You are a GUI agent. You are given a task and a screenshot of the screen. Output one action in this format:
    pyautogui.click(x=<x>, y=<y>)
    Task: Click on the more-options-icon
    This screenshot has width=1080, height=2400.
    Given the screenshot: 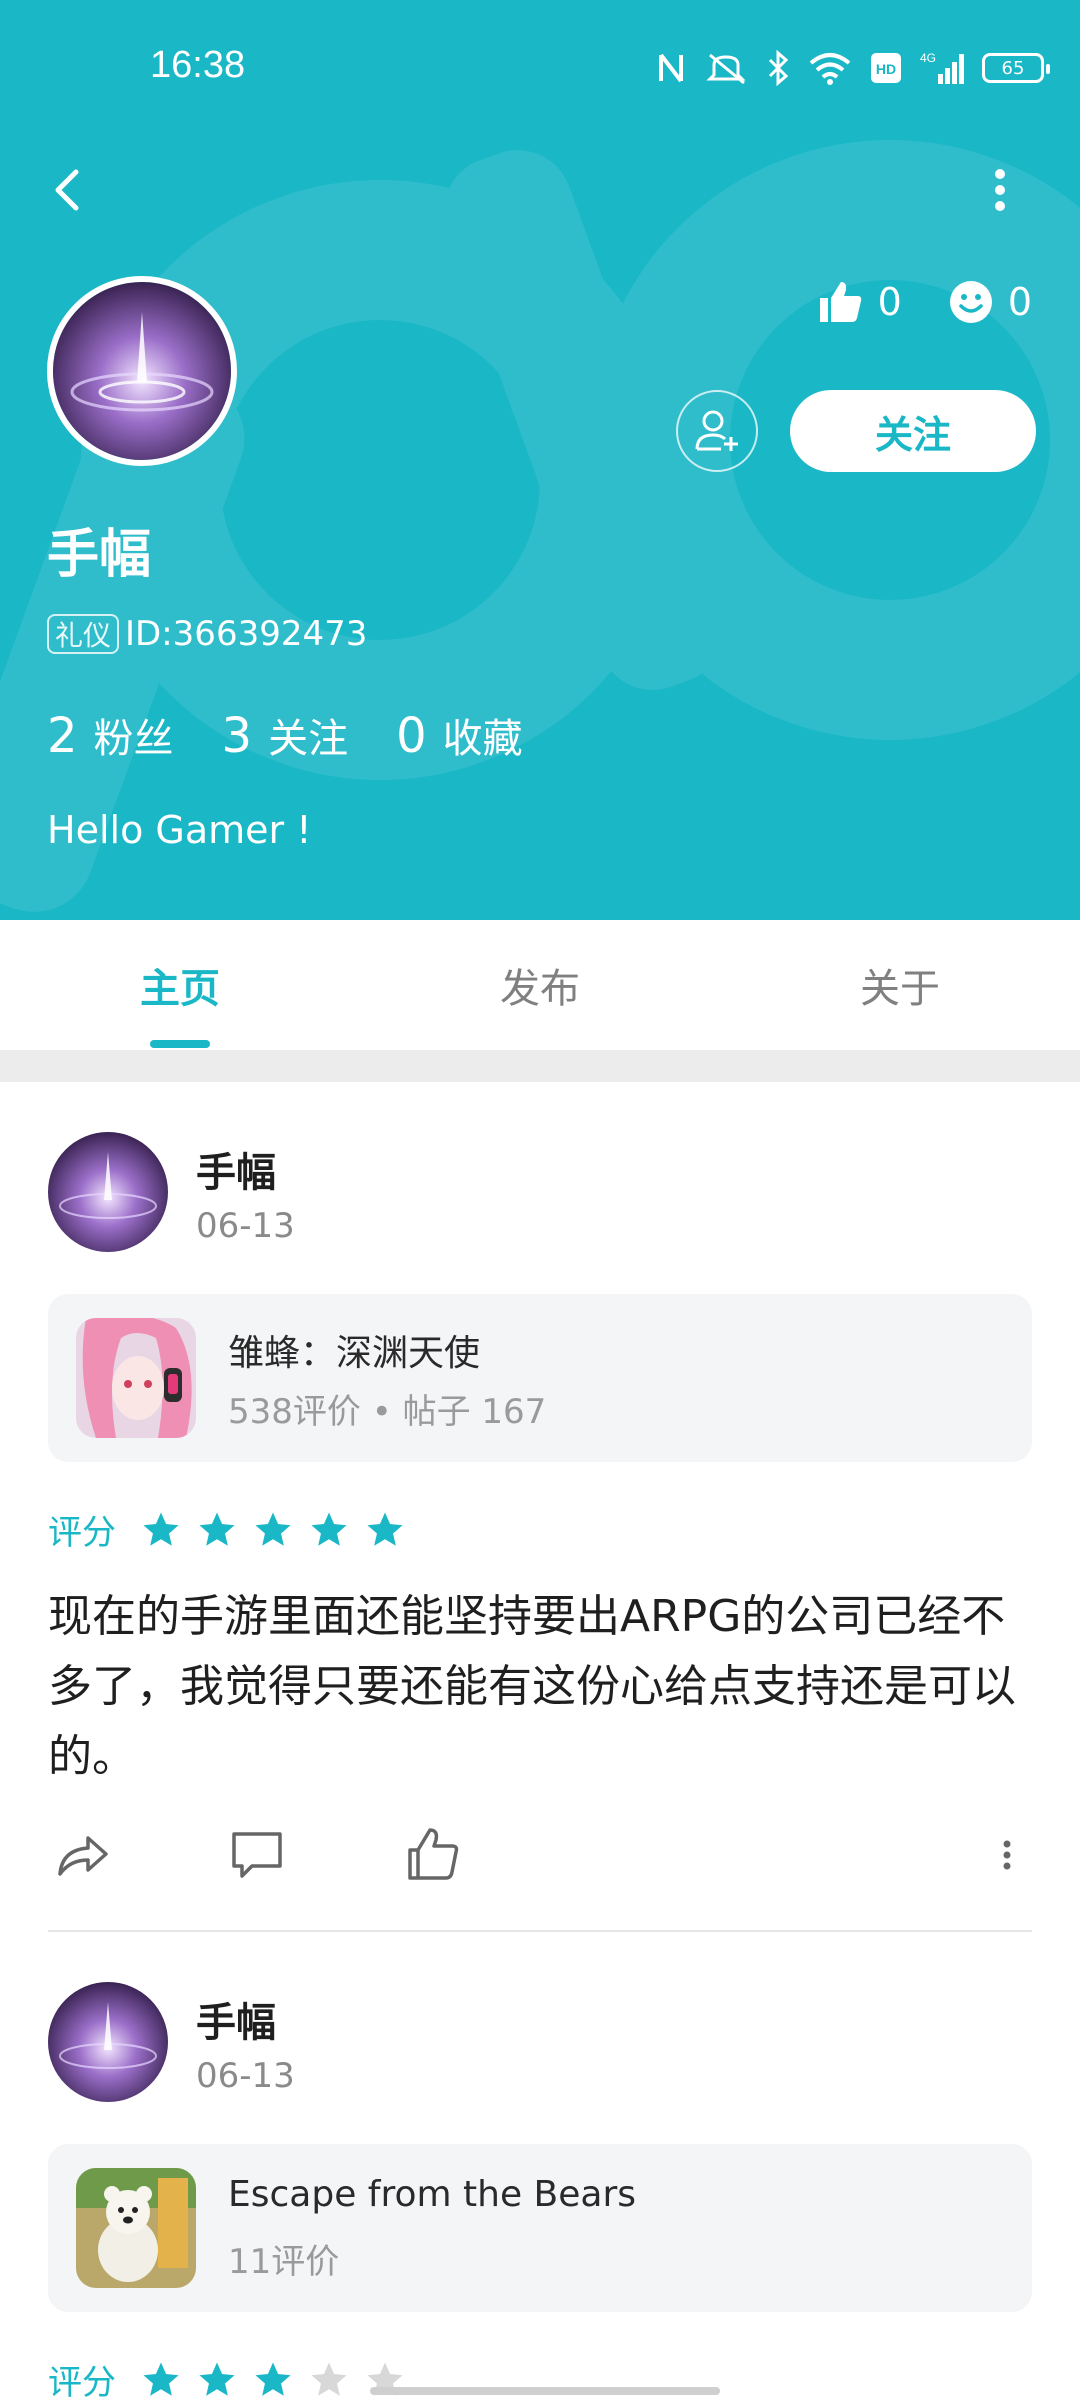 What is the action you would take?
    pyautogui.click(x=1007, y=1855)
    